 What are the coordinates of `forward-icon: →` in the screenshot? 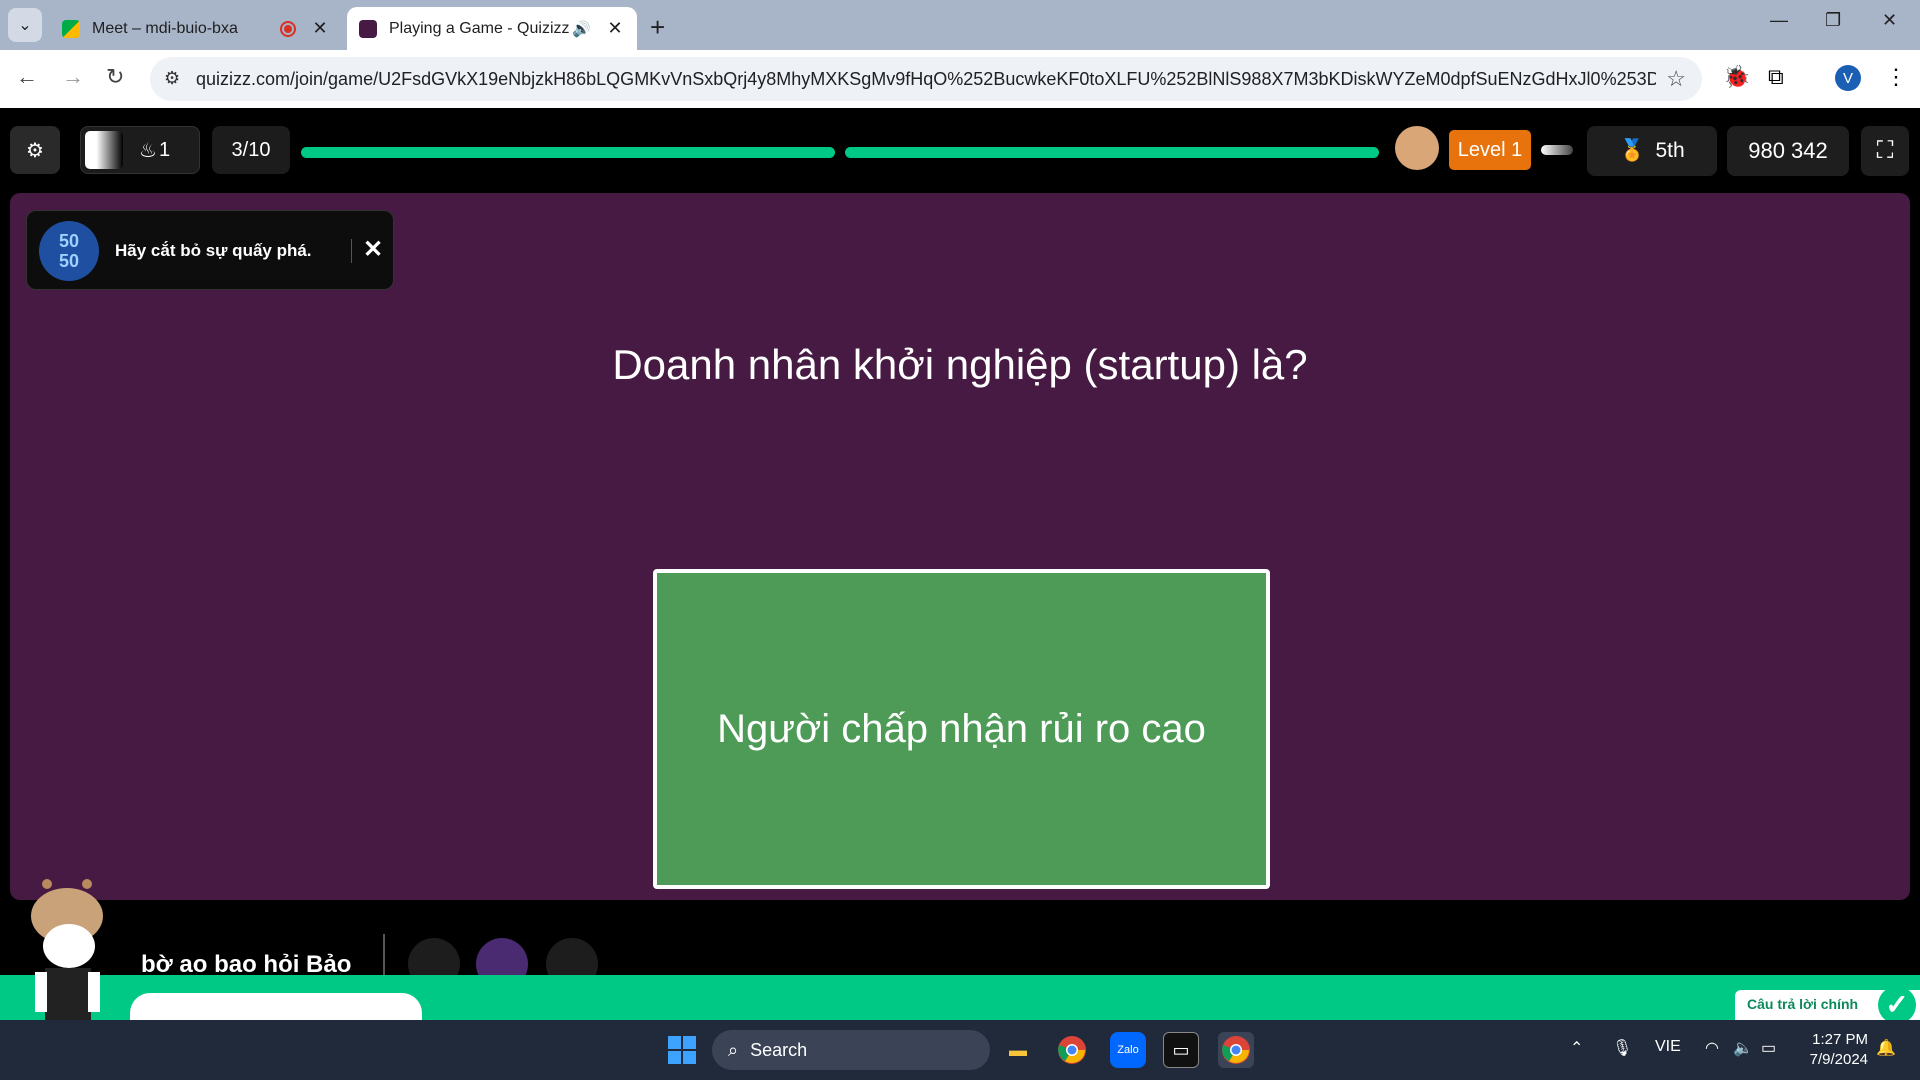 It's located at (73, 77).